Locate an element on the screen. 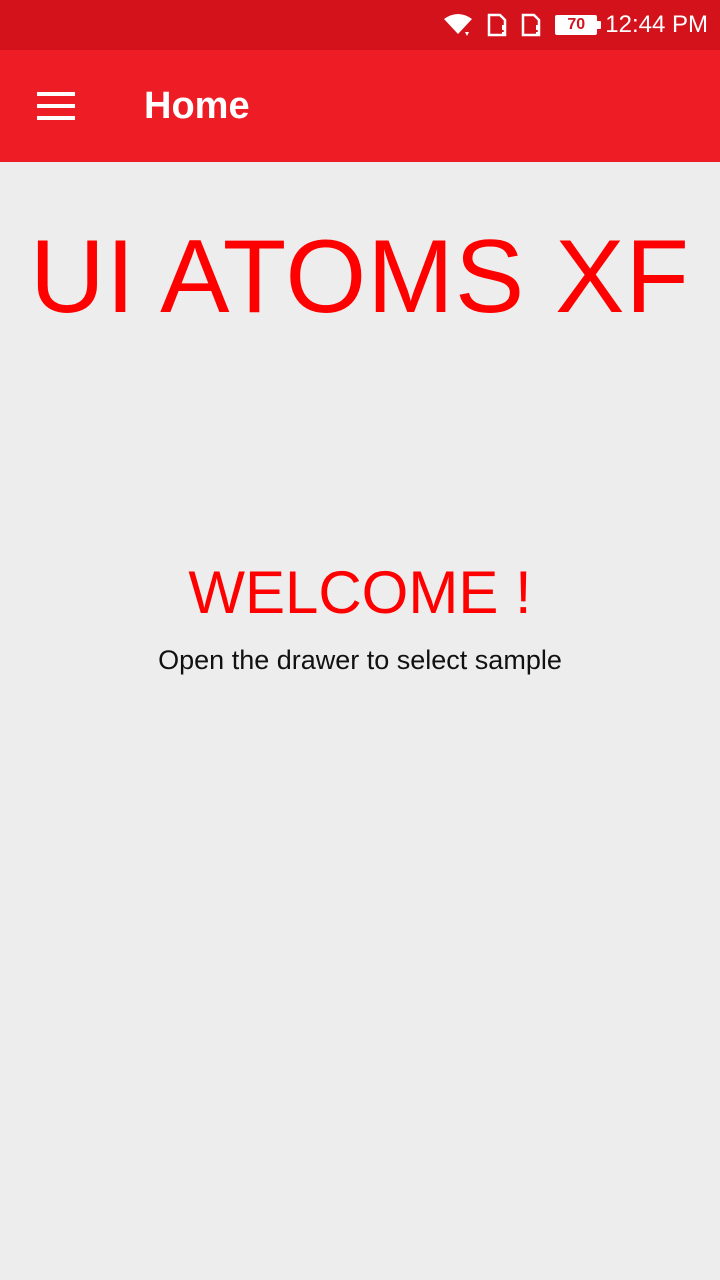 Image resolution: width=720 pixels, height=1280 pixels. status-clock: 12:44 PM is located at coordinates (656, 24).